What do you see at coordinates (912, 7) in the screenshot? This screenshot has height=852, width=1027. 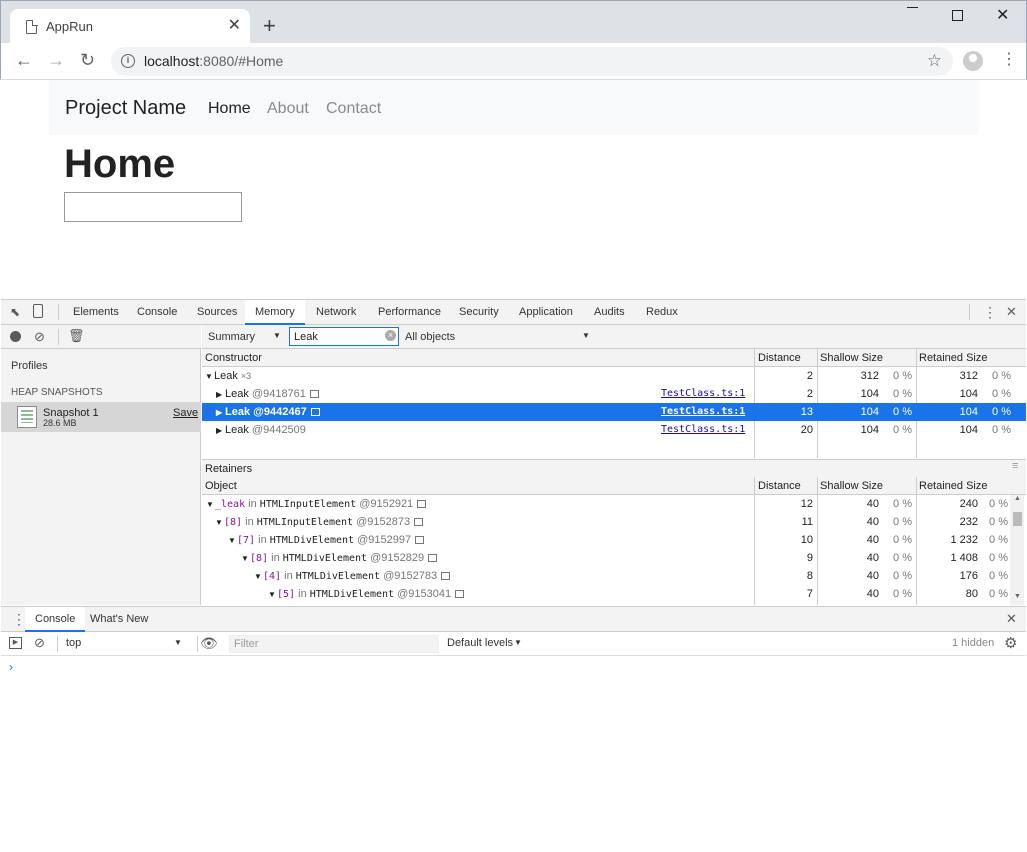 I see `minimize-icon` at bounding box center [912, 7].